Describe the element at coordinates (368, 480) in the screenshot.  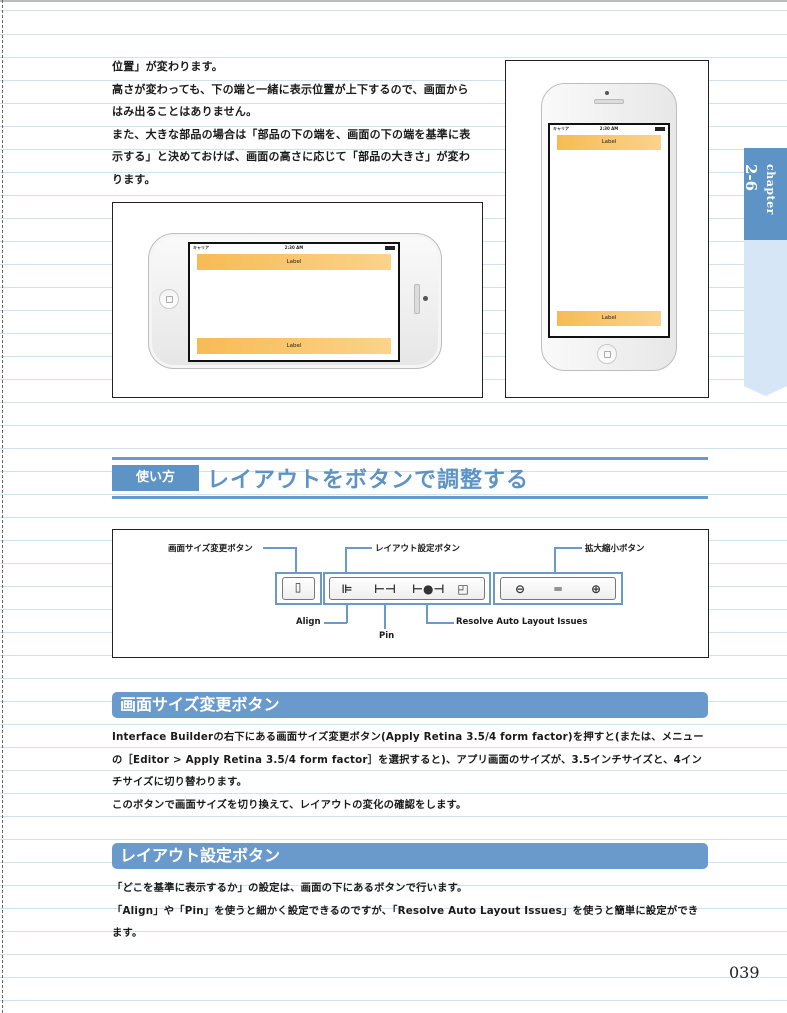
I see `section-title: レイアウトをボタンで調整する` at that location.